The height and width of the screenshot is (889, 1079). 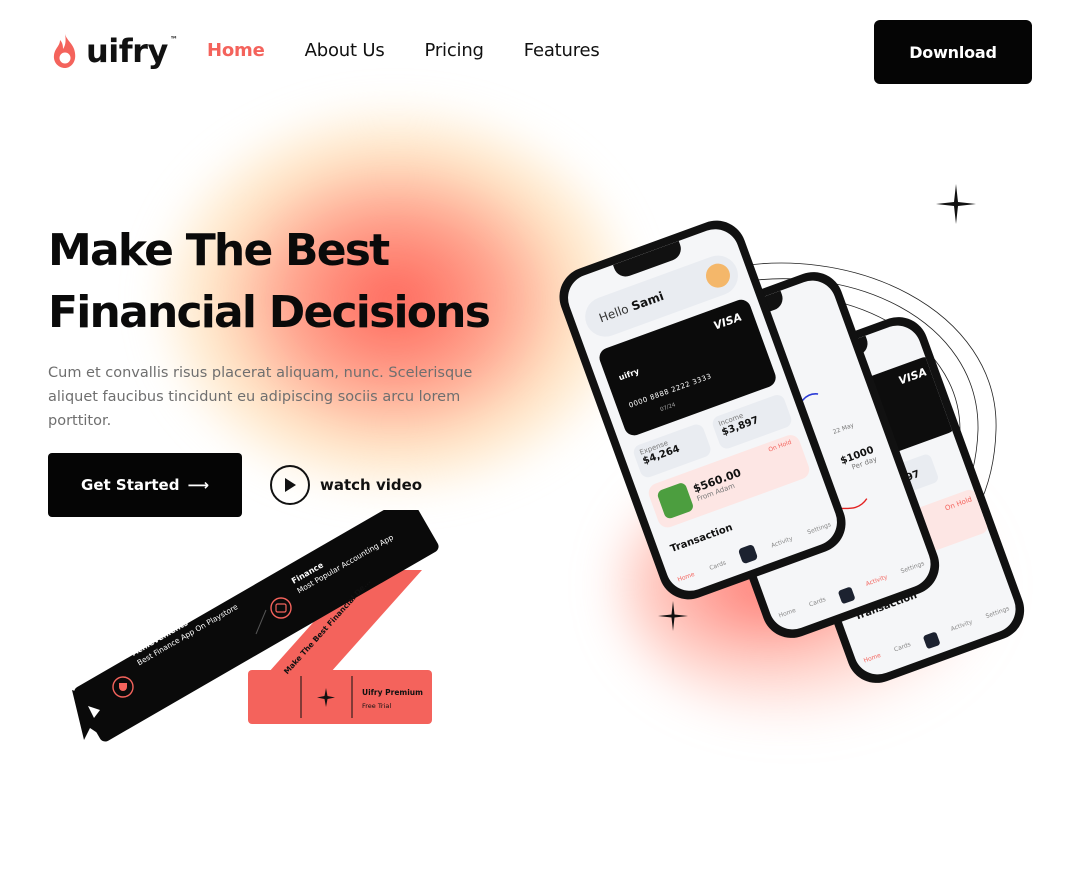 I want to click on nav-features: Features, so click(x=562, y=50).